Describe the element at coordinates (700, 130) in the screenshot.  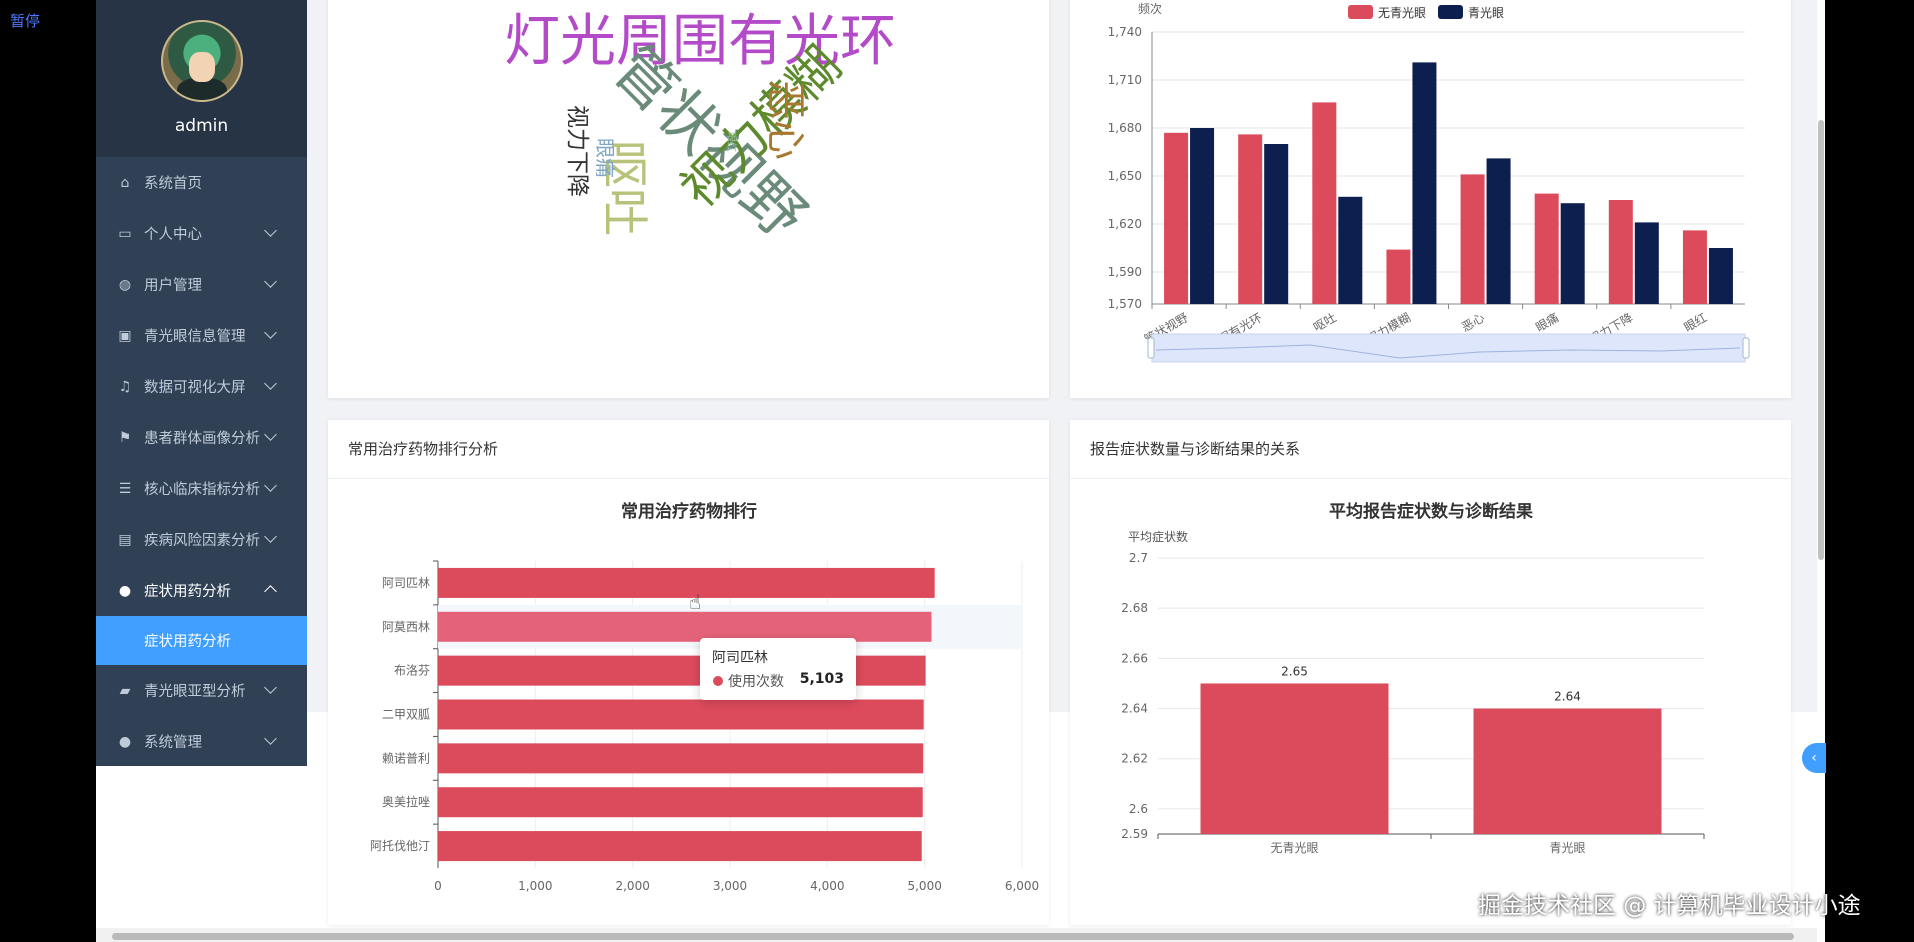
I see `wordcloud: 灯光周围有光环 管状视野 视力模糊 呕吐 恶心 视力下降 眼痛 眼红` at that location.